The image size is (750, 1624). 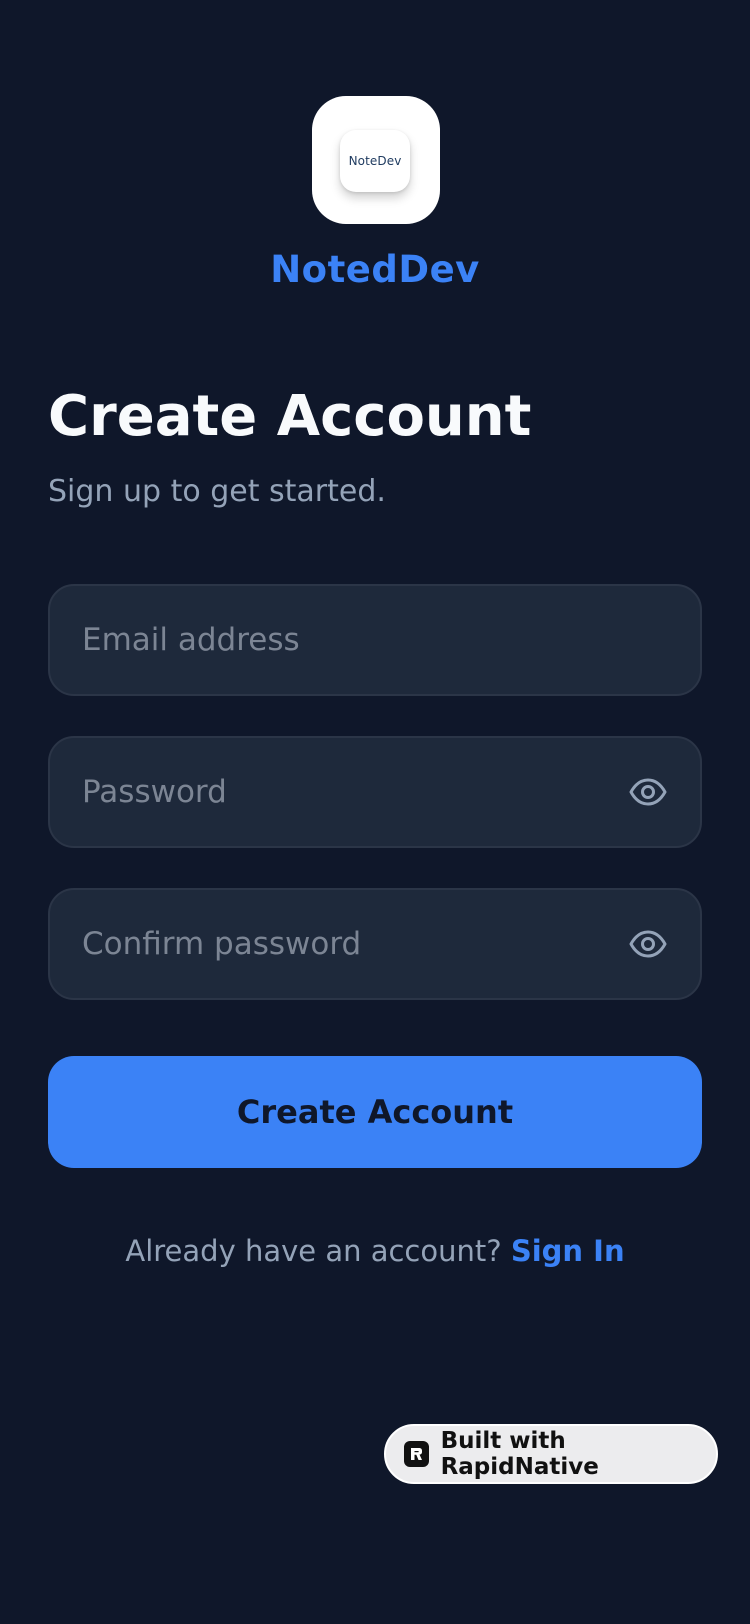 What do you see at coordinates (352, 944) in the screenshot?
I see `confirm-password-input` at bounding box center [352, 944].